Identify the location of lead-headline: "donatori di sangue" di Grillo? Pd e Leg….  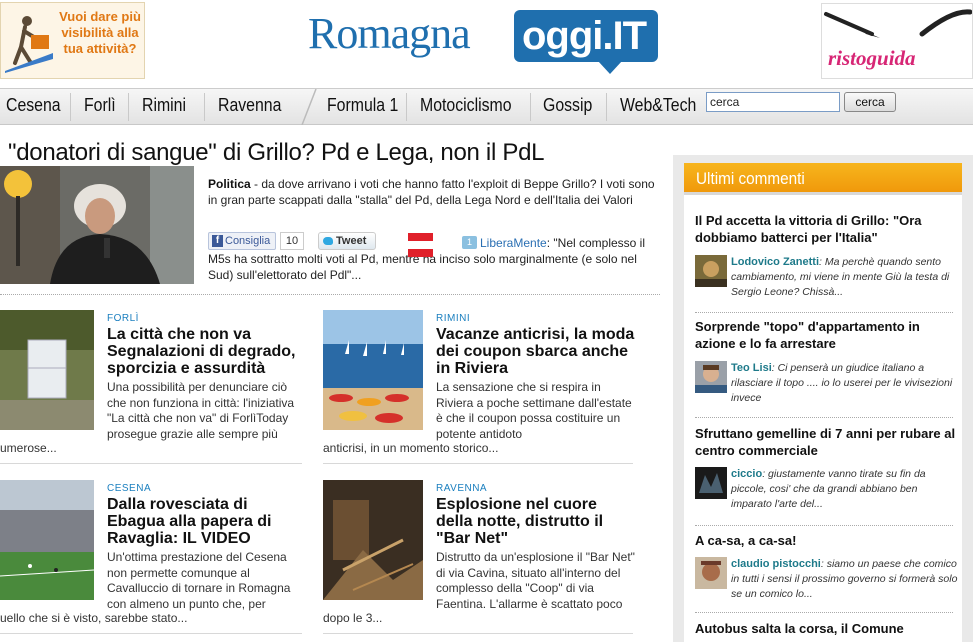
(276, 153).